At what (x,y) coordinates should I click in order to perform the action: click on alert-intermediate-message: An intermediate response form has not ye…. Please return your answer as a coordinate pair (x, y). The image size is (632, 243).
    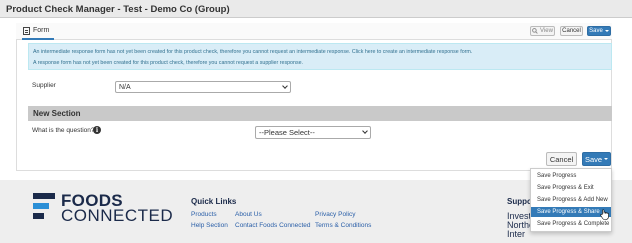
    Looking at the image, I should click on (252, 52).